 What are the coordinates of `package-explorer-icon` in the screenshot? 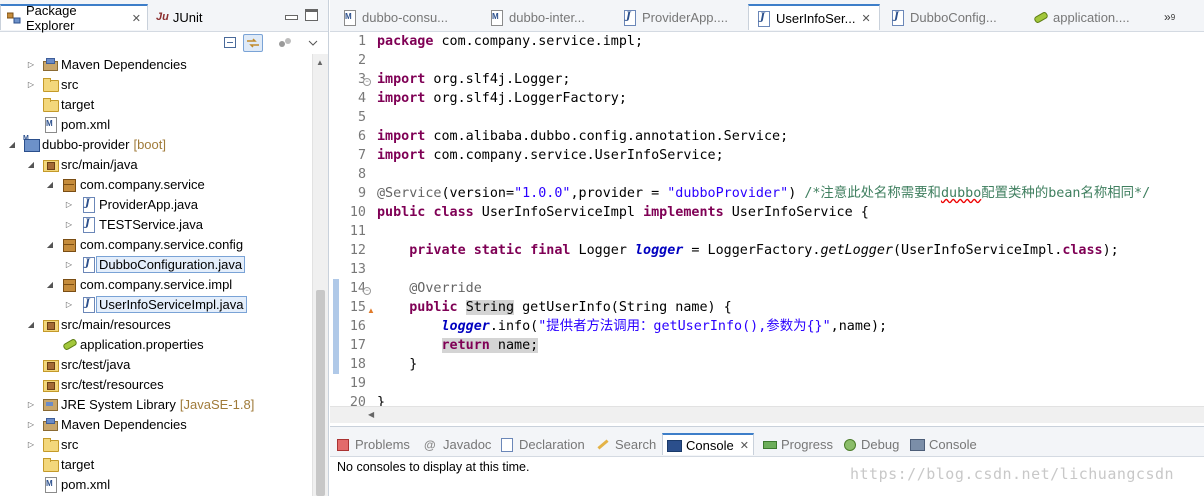 It's located at (13, 18).